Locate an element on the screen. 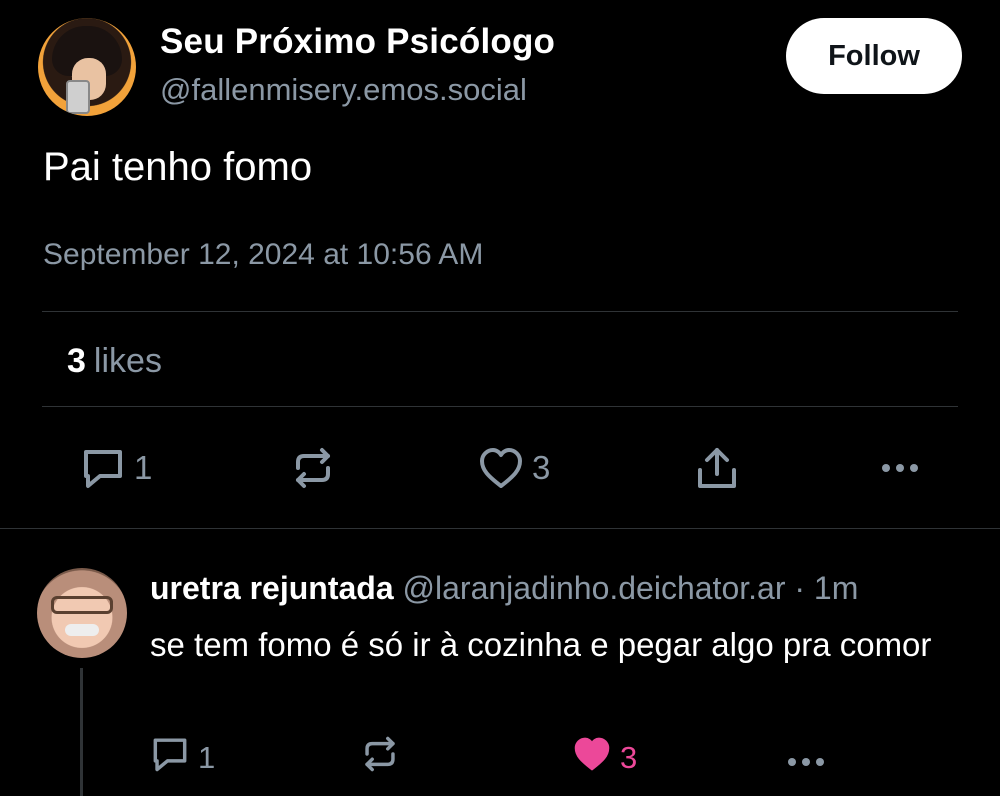  reply-repost-button is located at coordinates (380, 758).